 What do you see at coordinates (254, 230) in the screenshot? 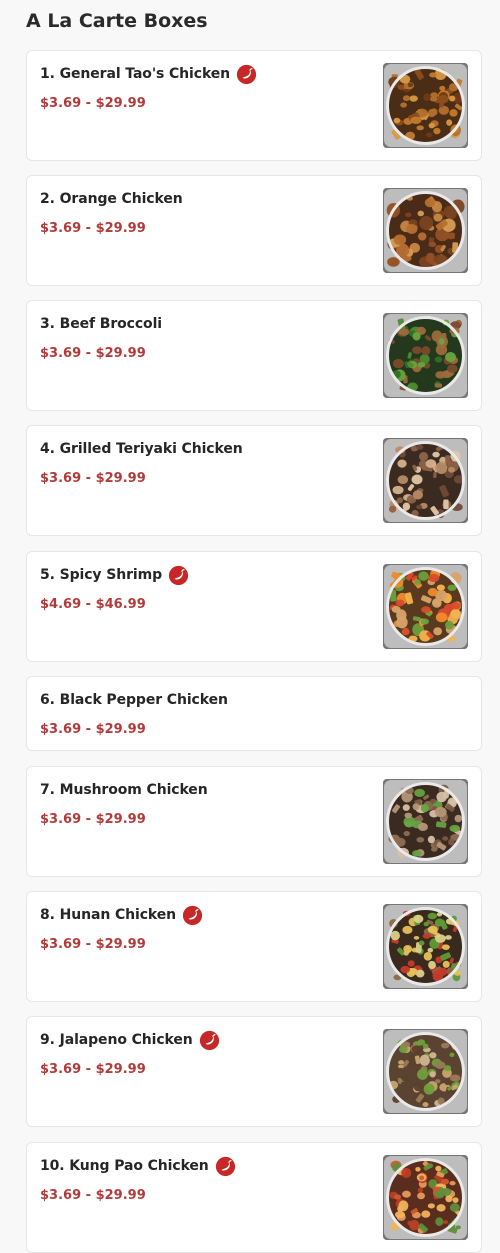
I see `menu-item-card: 2. Orange Chicken $3.69 - $29.99` at bounding box center [254, 230].